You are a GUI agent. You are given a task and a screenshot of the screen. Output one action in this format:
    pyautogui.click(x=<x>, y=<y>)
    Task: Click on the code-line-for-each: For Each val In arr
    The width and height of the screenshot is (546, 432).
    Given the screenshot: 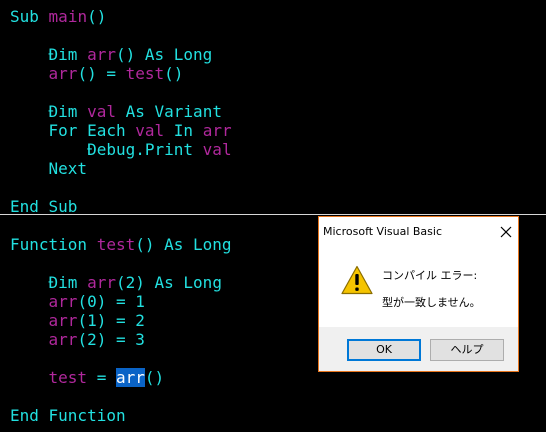 What is the action you would take?
    pyautogui.click(x=121, y=130)
    